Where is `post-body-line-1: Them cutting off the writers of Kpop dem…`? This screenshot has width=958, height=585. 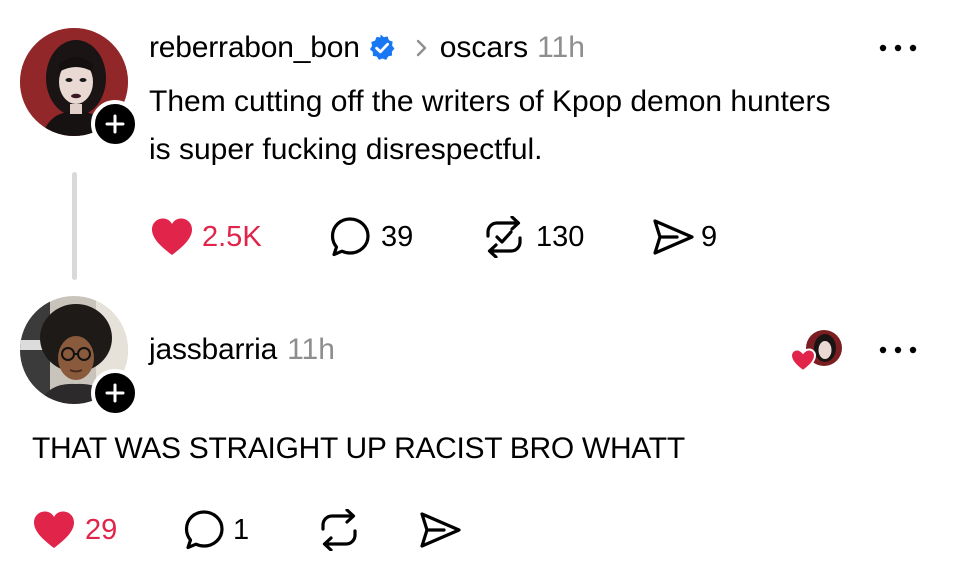 post-body-line-1: Them cutting off the writers of Kpop dem… is located at coordinates (490, 101).